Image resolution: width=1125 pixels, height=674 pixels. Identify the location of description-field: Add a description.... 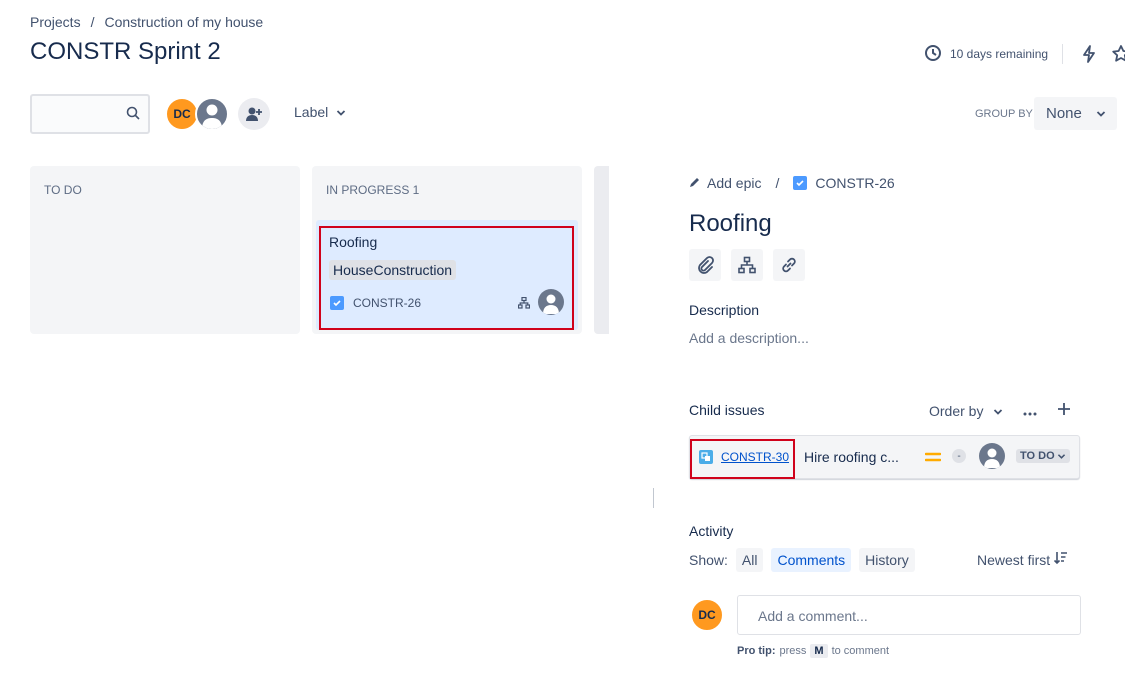
(749, 338).